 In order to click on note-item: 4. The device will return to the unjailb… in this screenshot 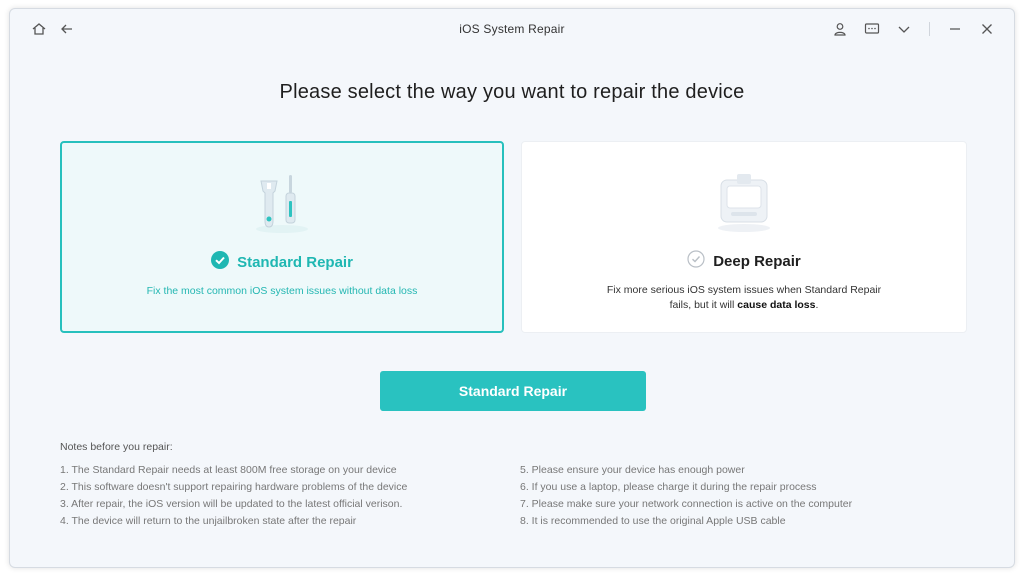, I will do `click(208, 521)`.